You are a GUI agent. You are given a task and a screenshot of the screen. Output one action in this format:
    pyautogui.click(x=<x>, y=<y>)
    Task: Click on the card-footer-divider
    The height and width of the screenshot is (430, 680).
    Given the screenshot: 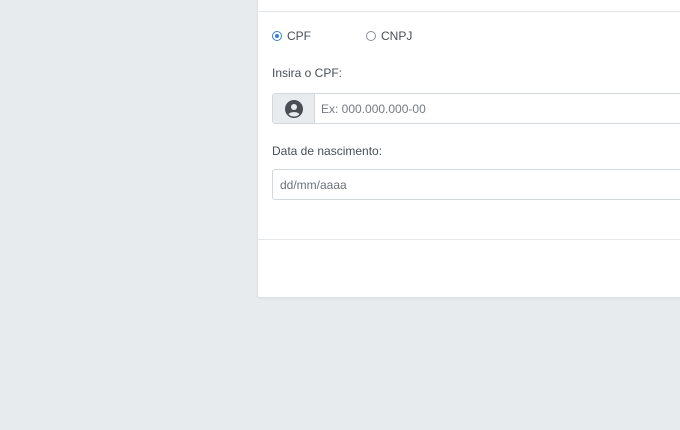 What is the action you would take?
    pyautogui.click(x=469, y=239)
    